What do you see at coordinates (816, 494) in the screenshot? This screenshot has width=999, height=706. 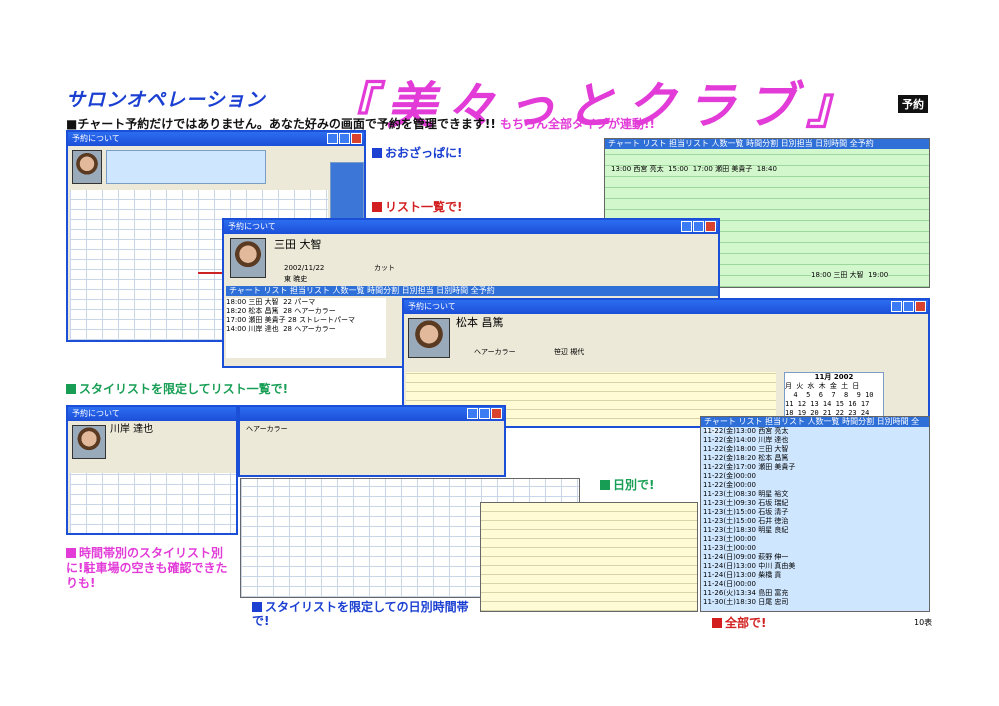 I see `all-list-row: 11-23(土)08:30 明星 裕文` at bounding box center [816, 494].